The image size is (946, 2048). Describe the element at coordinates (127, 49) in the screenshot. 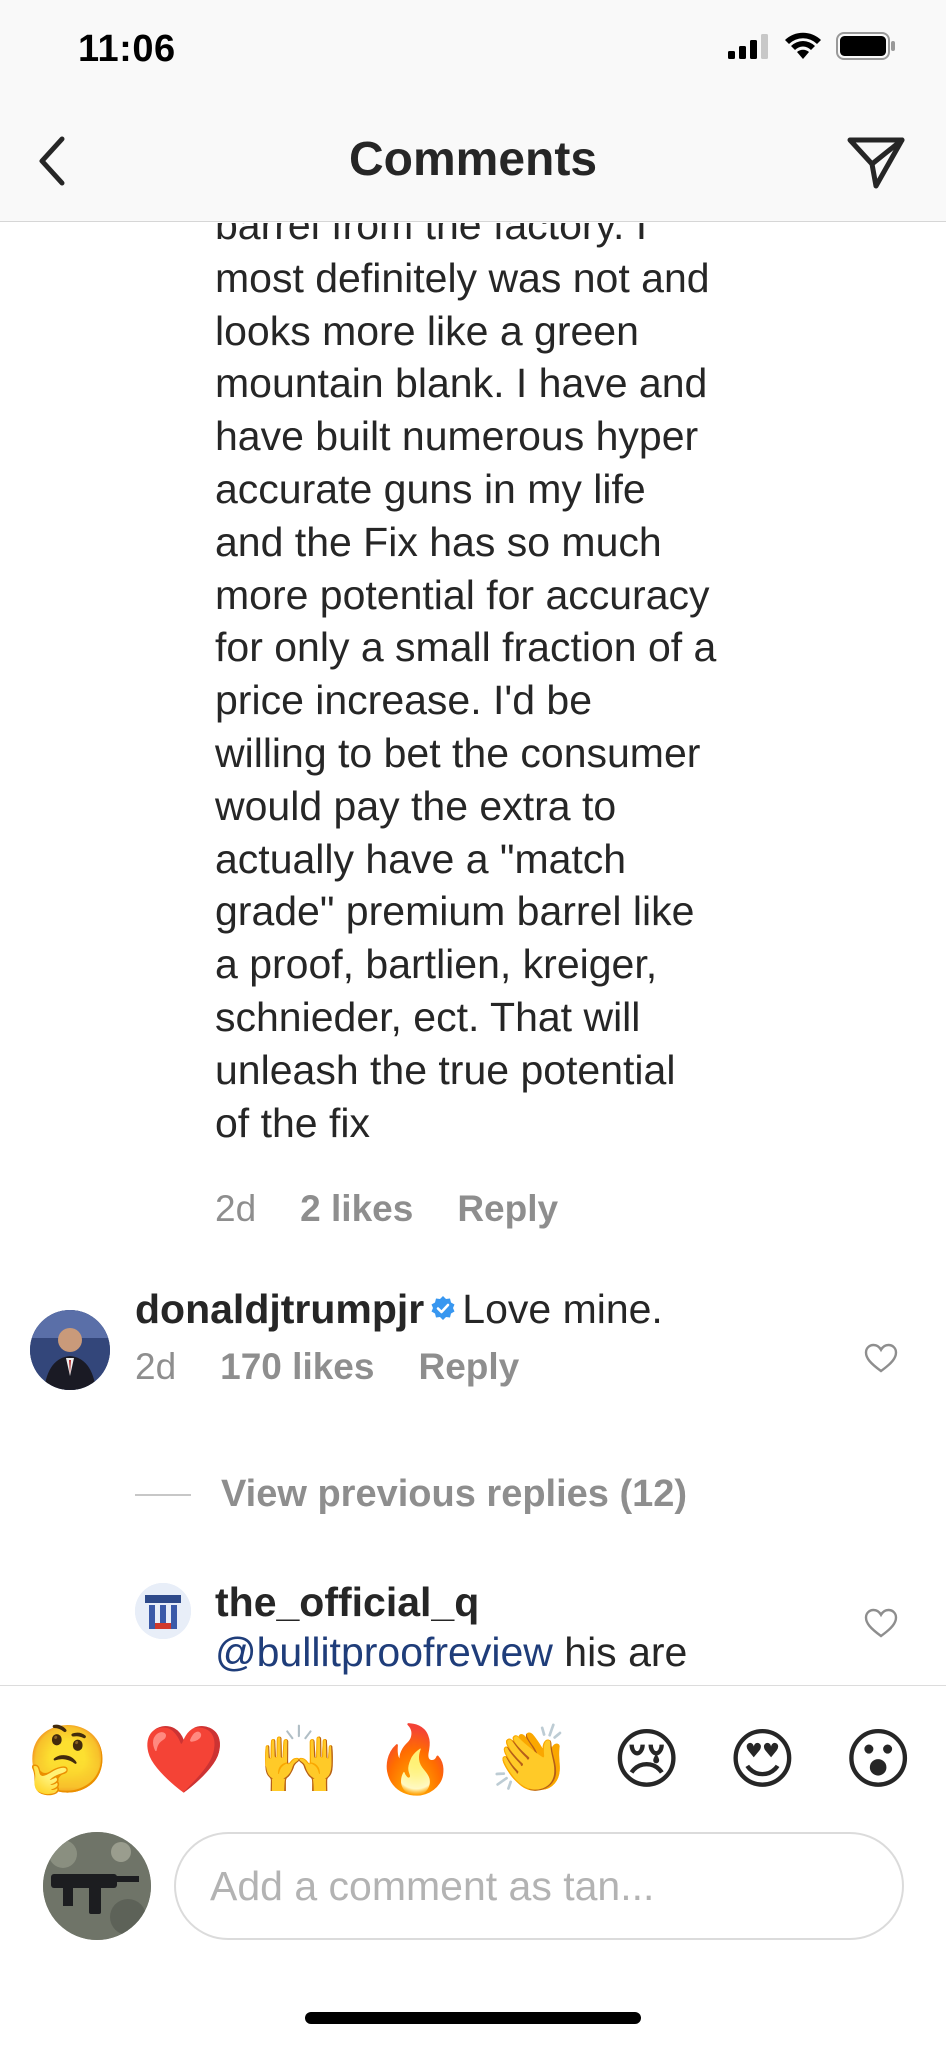

I see `status-time: 11:06` at that location.